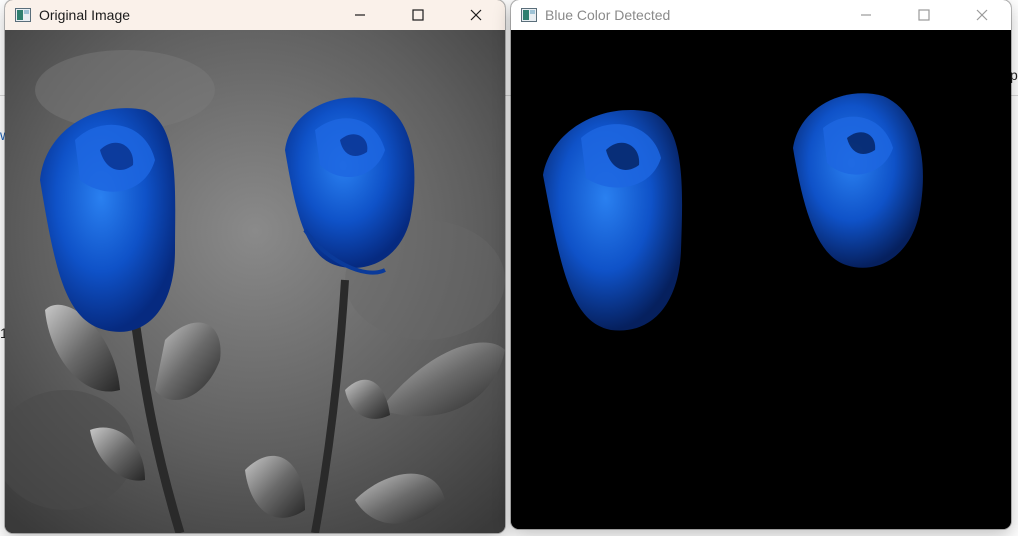  Describe the element at coordinates (1014, 75) in the screenshot. I see `background-text-fragment: p` at that location.